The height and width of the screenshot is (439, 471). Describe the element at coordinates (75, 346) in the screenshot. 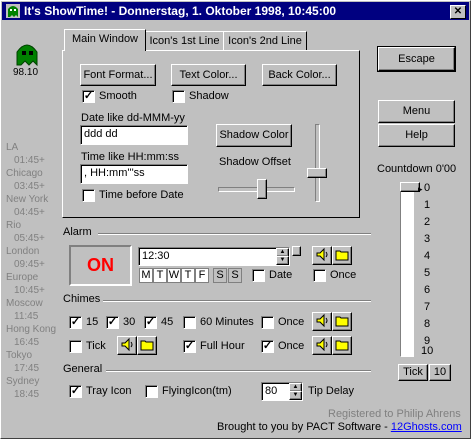

I see `tick-checkbox` at that location.